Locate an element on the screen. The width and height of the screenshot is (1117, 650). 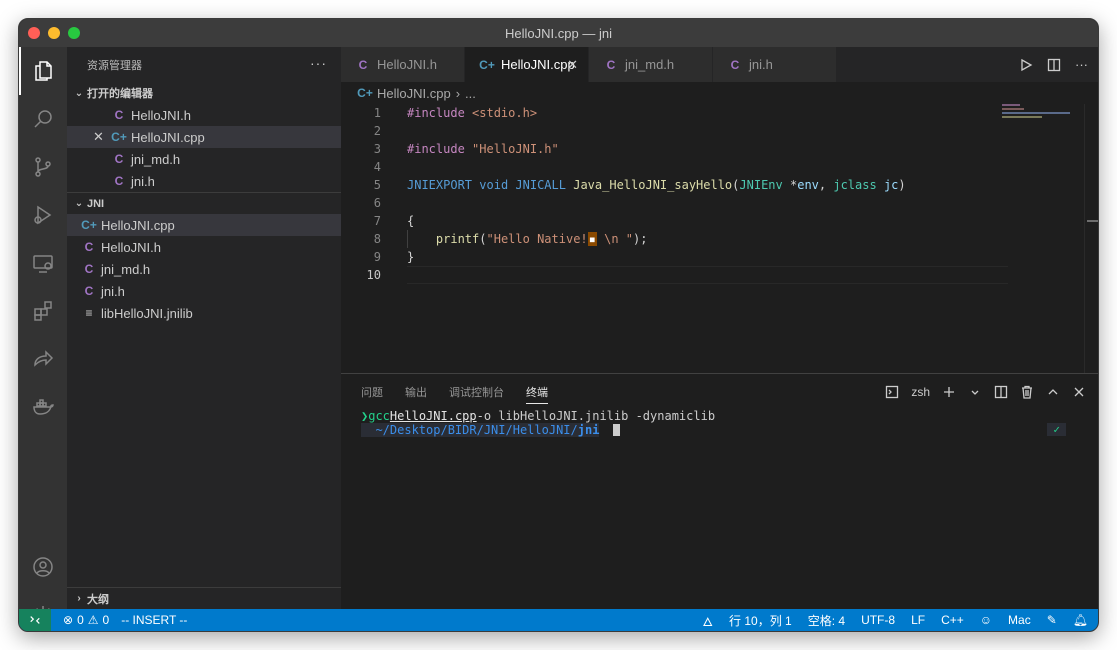
close-editor-icon: ✕ is located at coordinates (98, 137).